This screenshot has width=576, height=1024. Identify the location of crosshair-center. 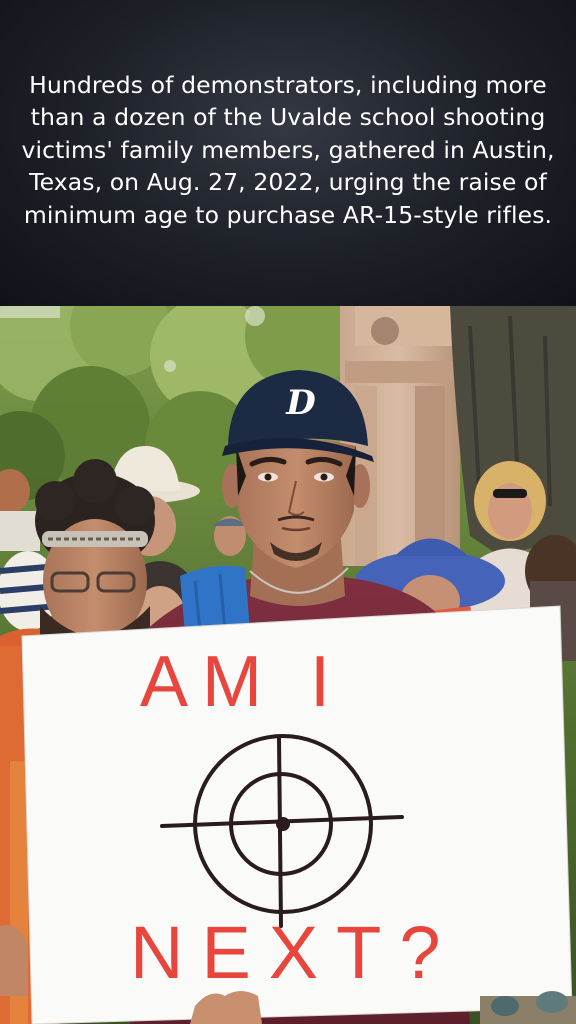
(283, 824).